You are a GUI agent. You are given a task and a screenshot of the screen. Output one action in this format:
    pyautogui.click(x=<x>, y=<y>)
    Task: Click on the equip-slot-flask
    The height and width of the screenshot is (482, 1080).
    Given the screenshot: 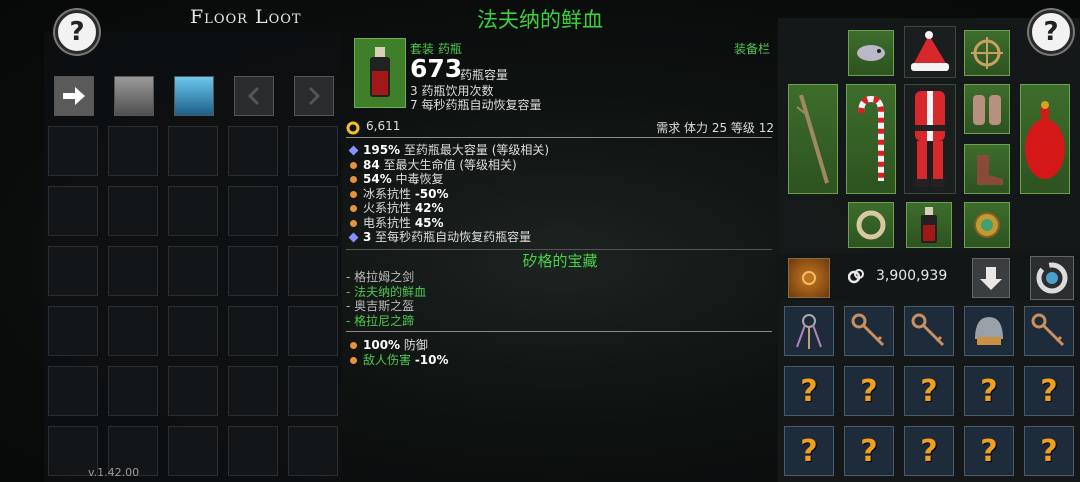 What is the action you would take?
    pyautogui.click(x=929, y=225)
    